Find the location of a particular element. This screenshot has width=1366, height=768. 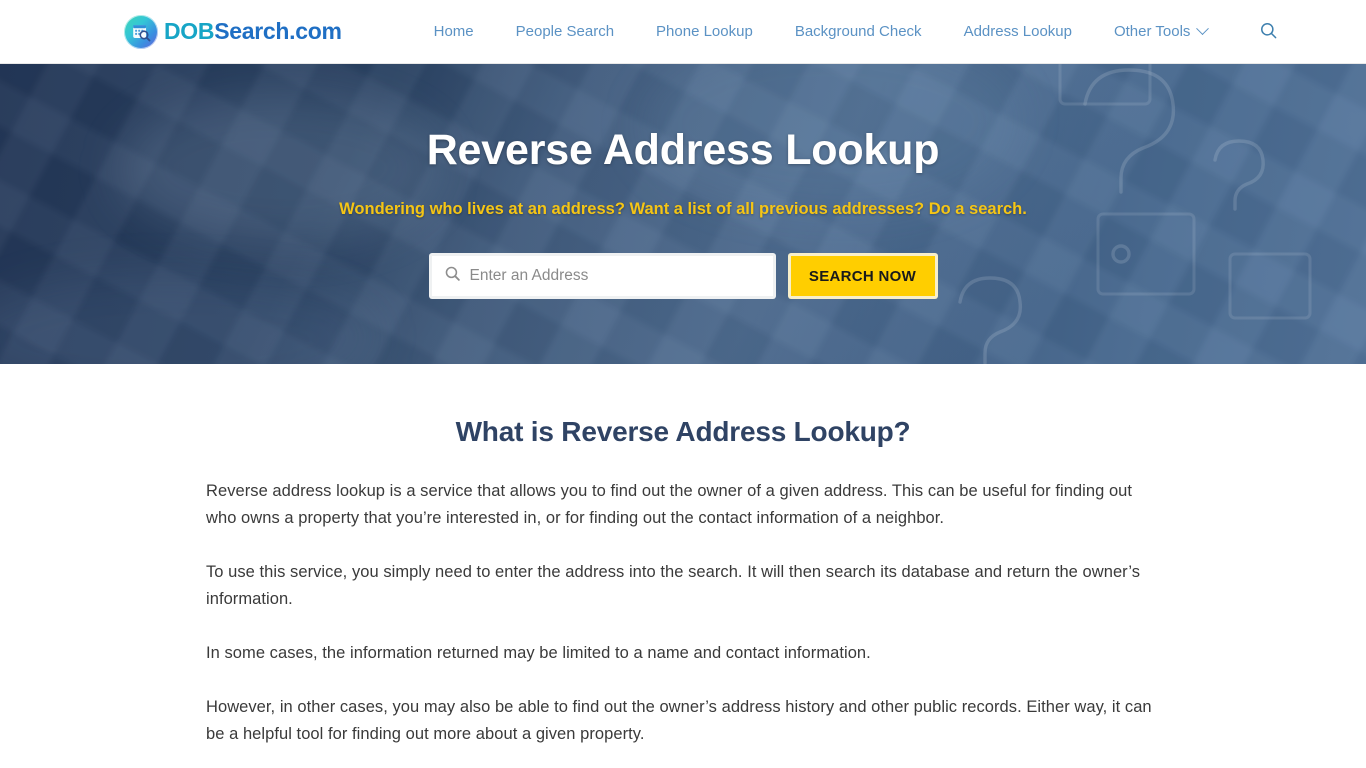

calendar-magnifier-logo-icon is located at coordinates (141, 31).